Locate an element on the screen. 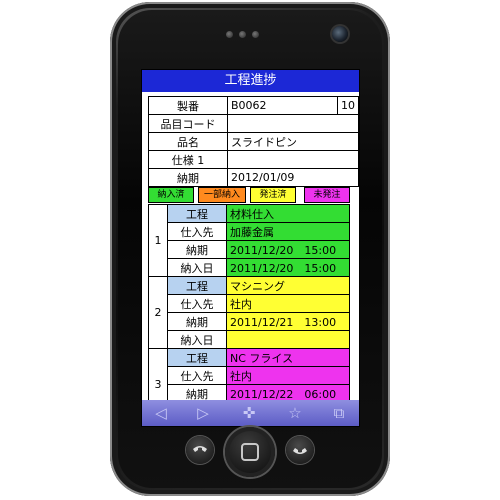  legend-delivered: 納入済 is located at coordinates (171, 195).